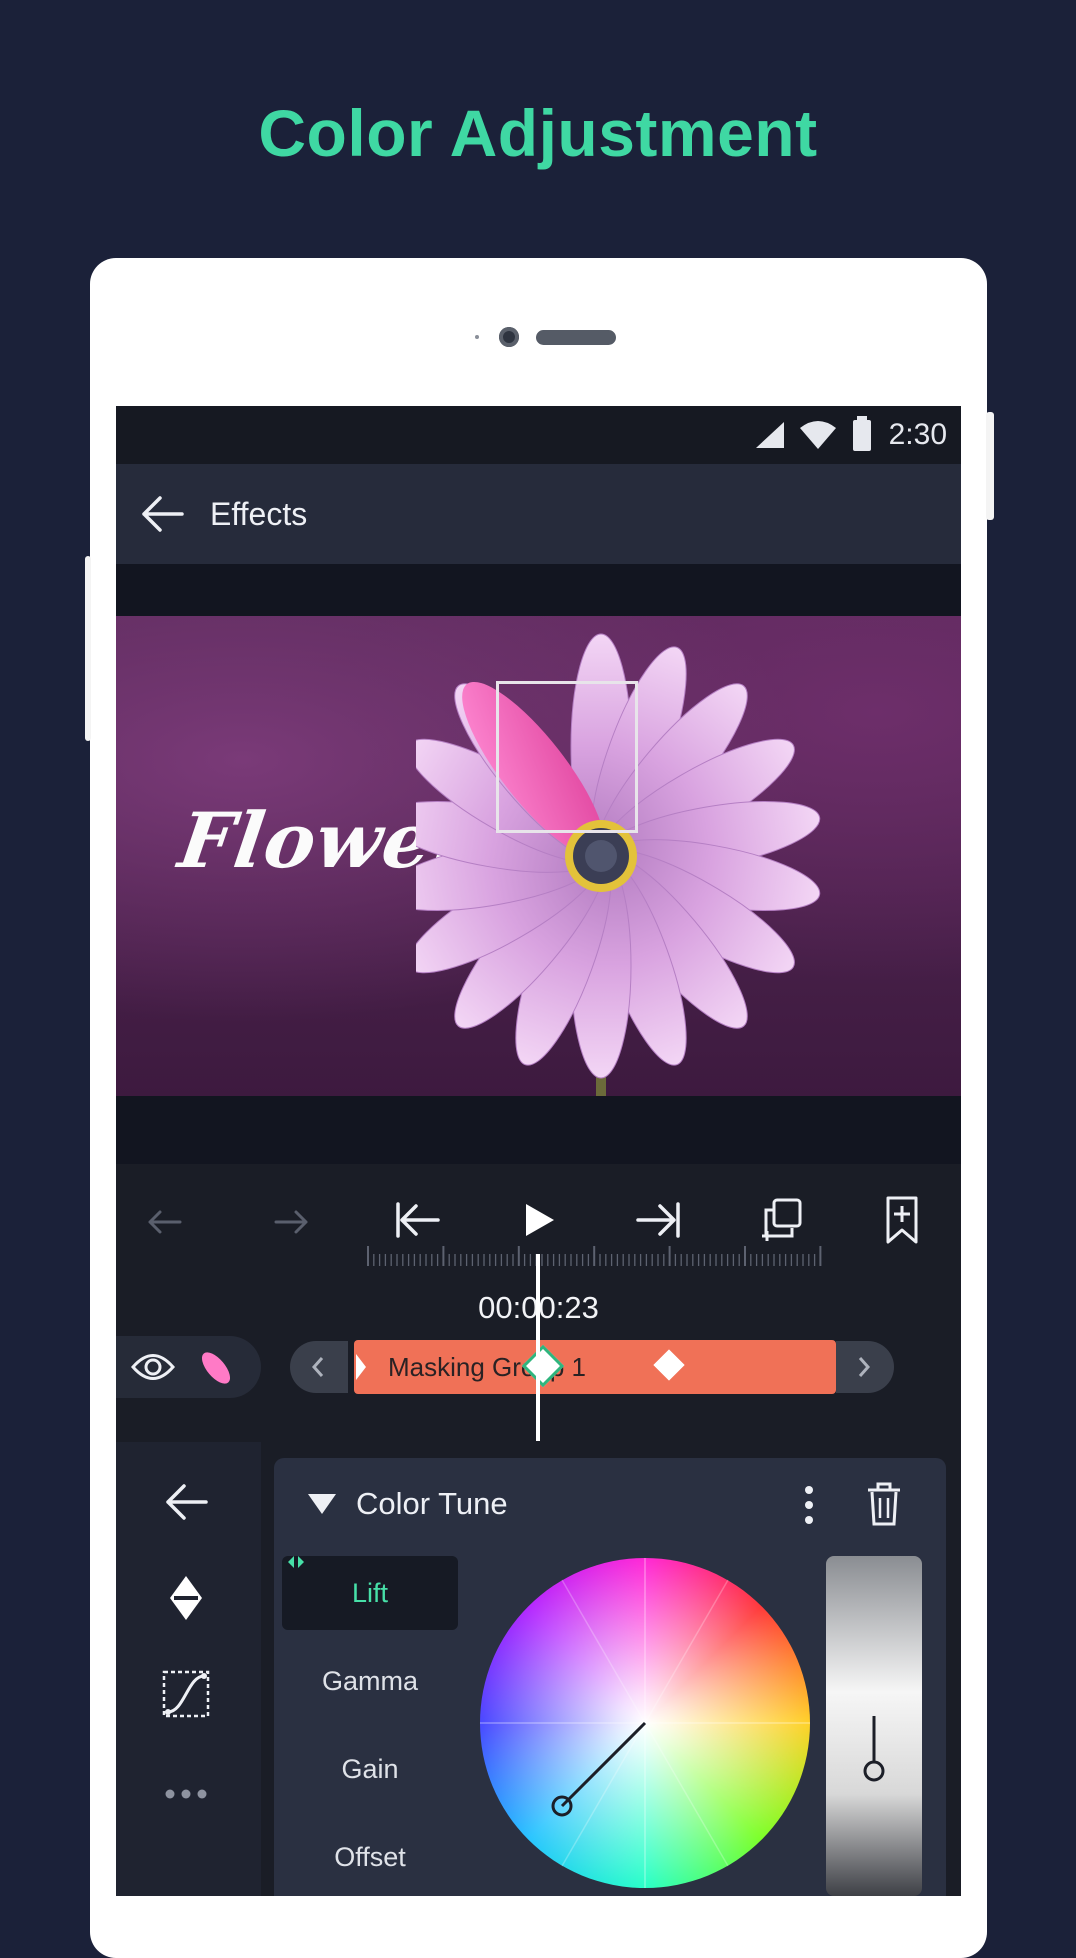 The height and width of the screenshot is (1958, 1076). Describe the element at coordinates (259, 514) in the screenshot. I see `page-title: Effects` at that location.